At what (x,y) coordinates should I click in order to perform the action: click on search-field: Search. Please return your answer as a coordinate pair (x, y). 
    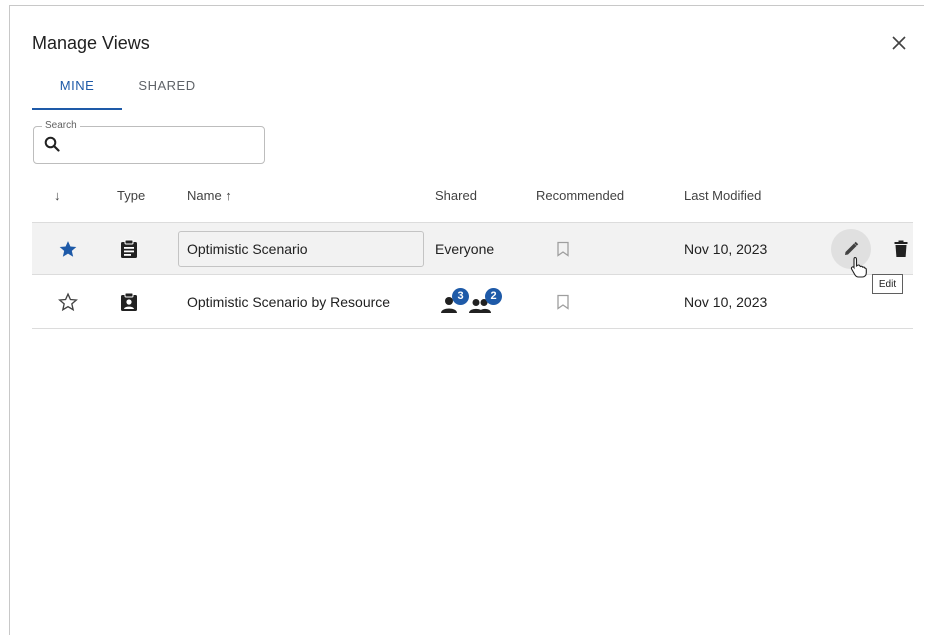
    Looking at the image, I should click on (149, 142).